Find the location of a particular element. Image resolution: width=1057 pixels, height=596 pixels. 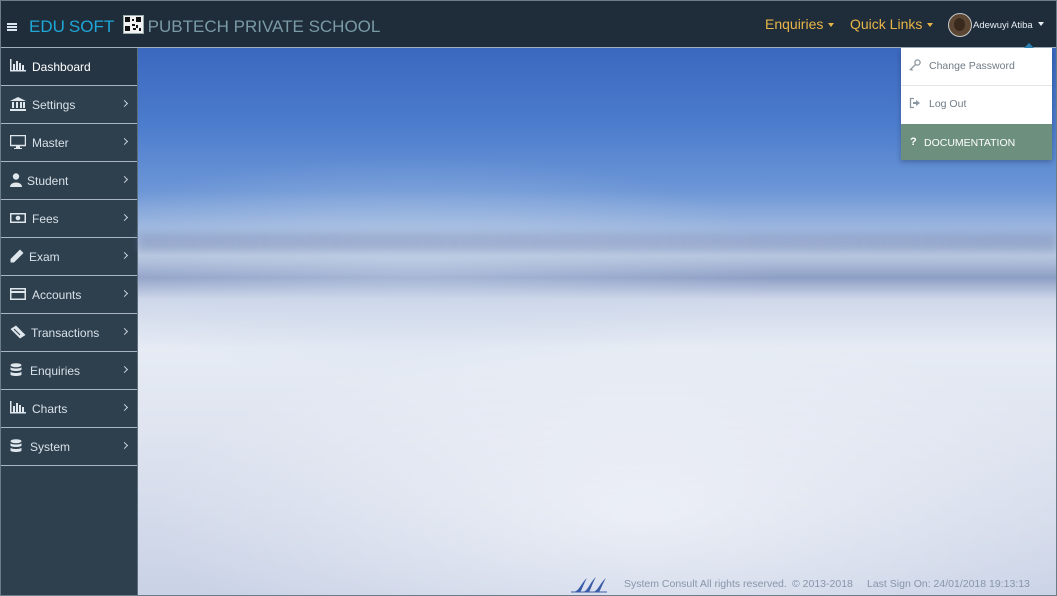

footer-rights: System Consult All rights reserved. is located at coordinates (705, 584).